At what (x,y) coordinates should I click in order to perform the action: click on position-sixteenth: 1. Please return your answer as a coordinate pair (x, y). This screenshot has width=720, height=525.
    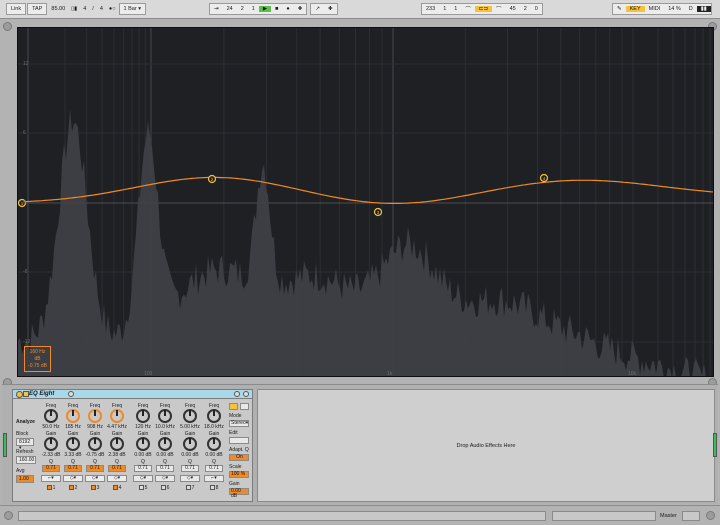
    Looking at the image, I should click on (253, 9).